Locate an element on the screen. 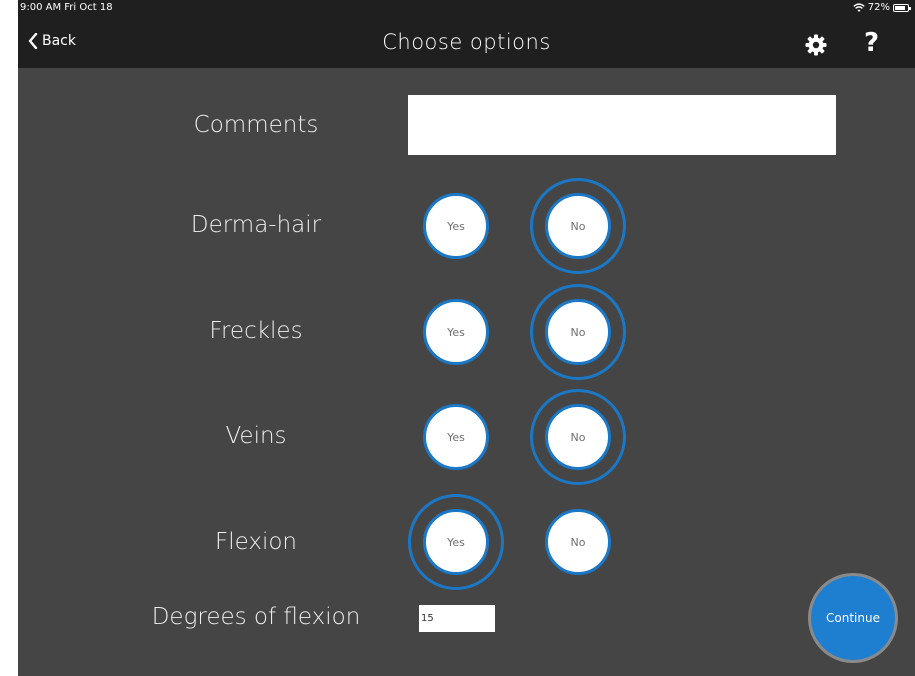 This screenshot has width=915, height=676. degrees-label: Degrees of flexion is located at coordinates (256, 617).